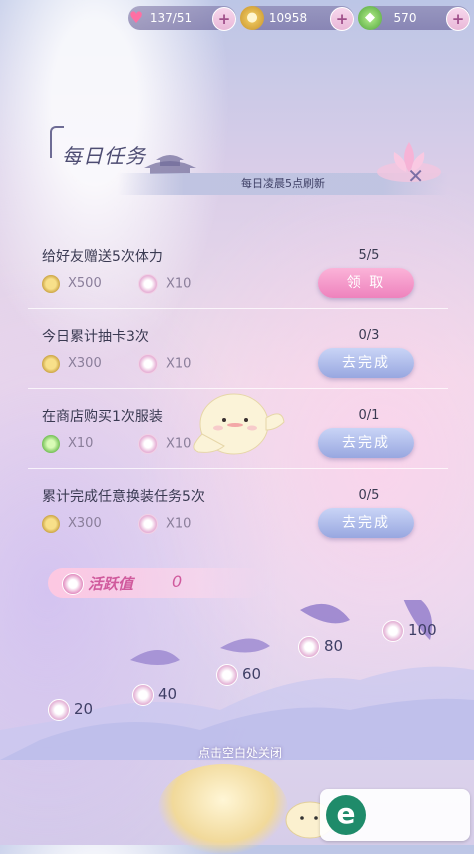  Describe the element at coordinates (95, 337) in the screenshot. I see `task-name: 今日累计抽卡3次` at that location.